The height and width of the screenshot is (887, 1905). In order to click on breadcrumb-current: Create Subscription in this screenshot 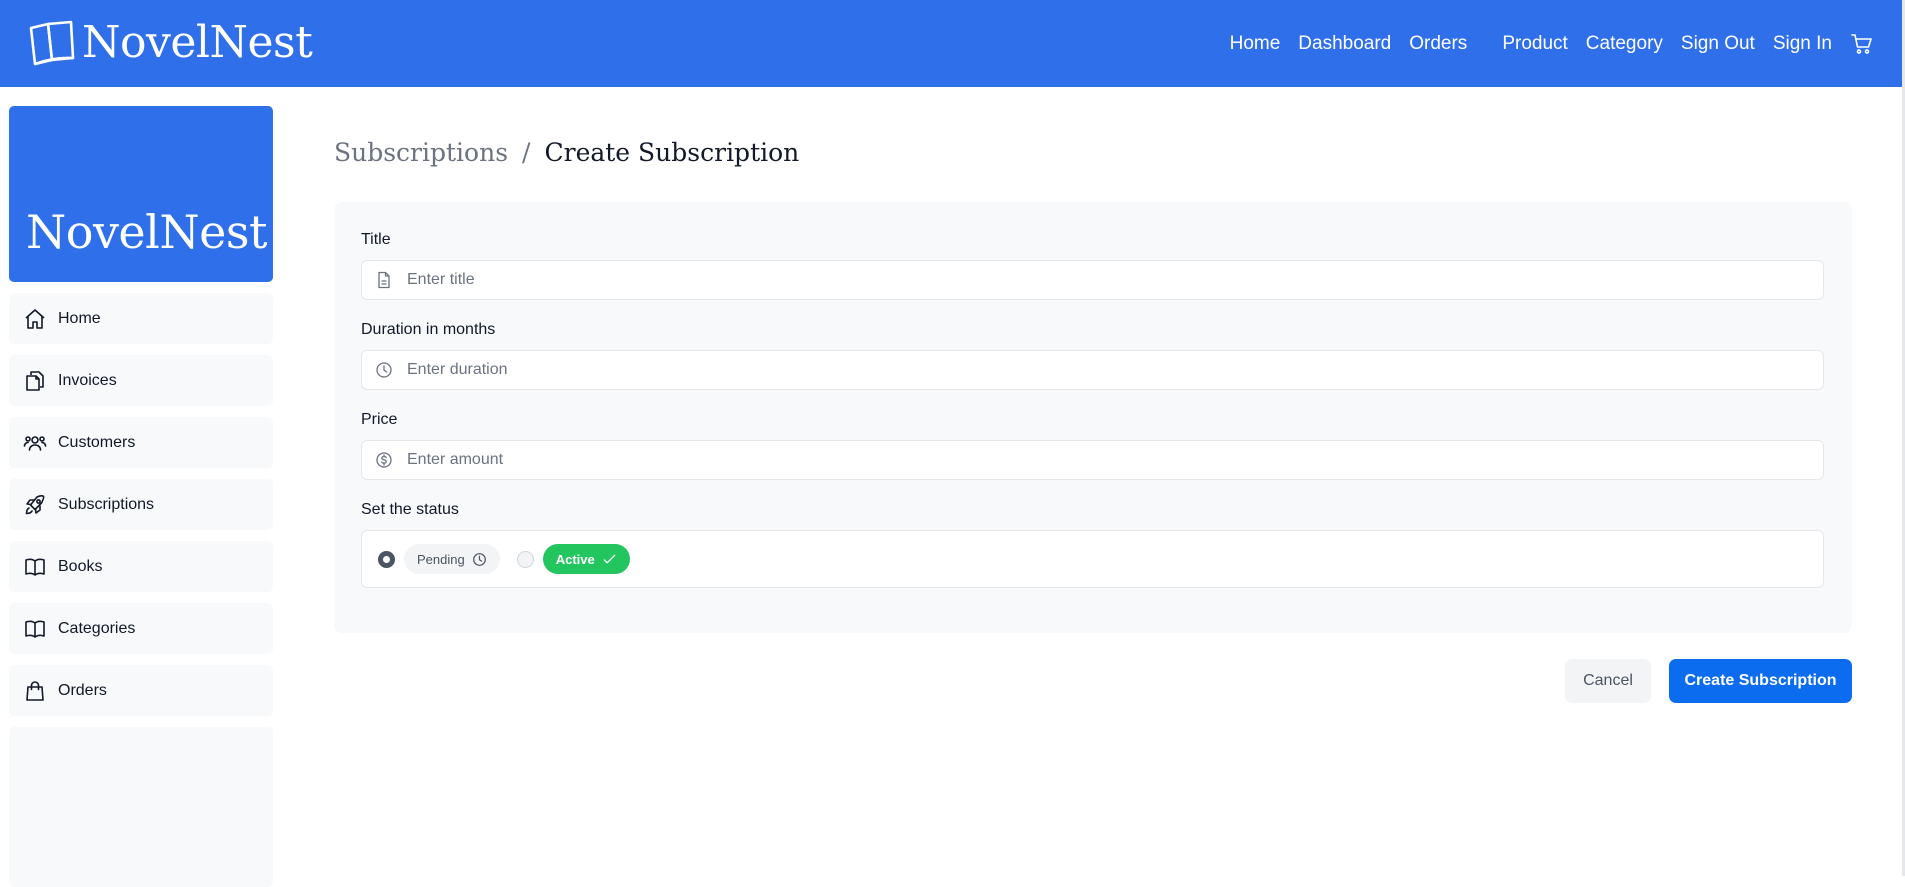, I will do `click(672, 152)`.